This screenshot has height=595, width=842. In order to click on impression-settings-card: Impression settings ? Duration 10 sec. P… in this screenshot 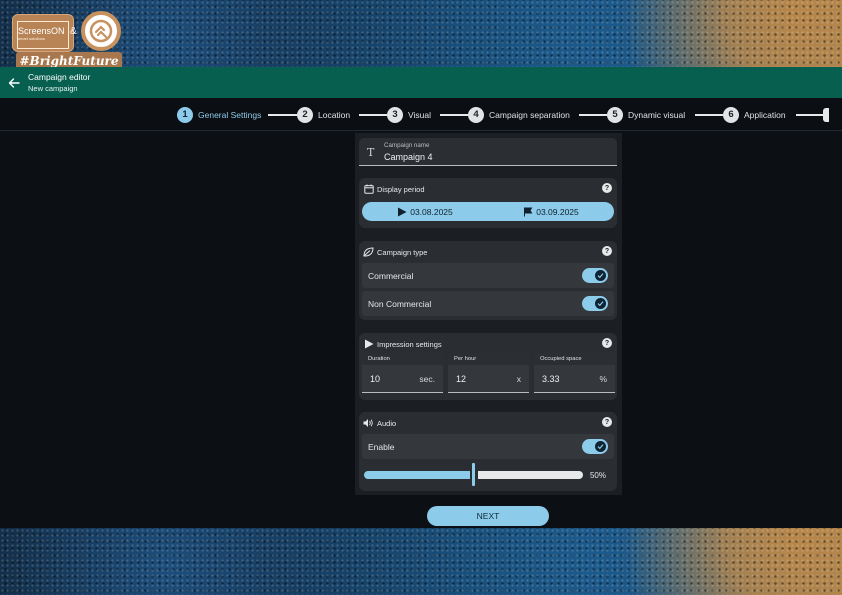, I will do `click(488, 366)`.